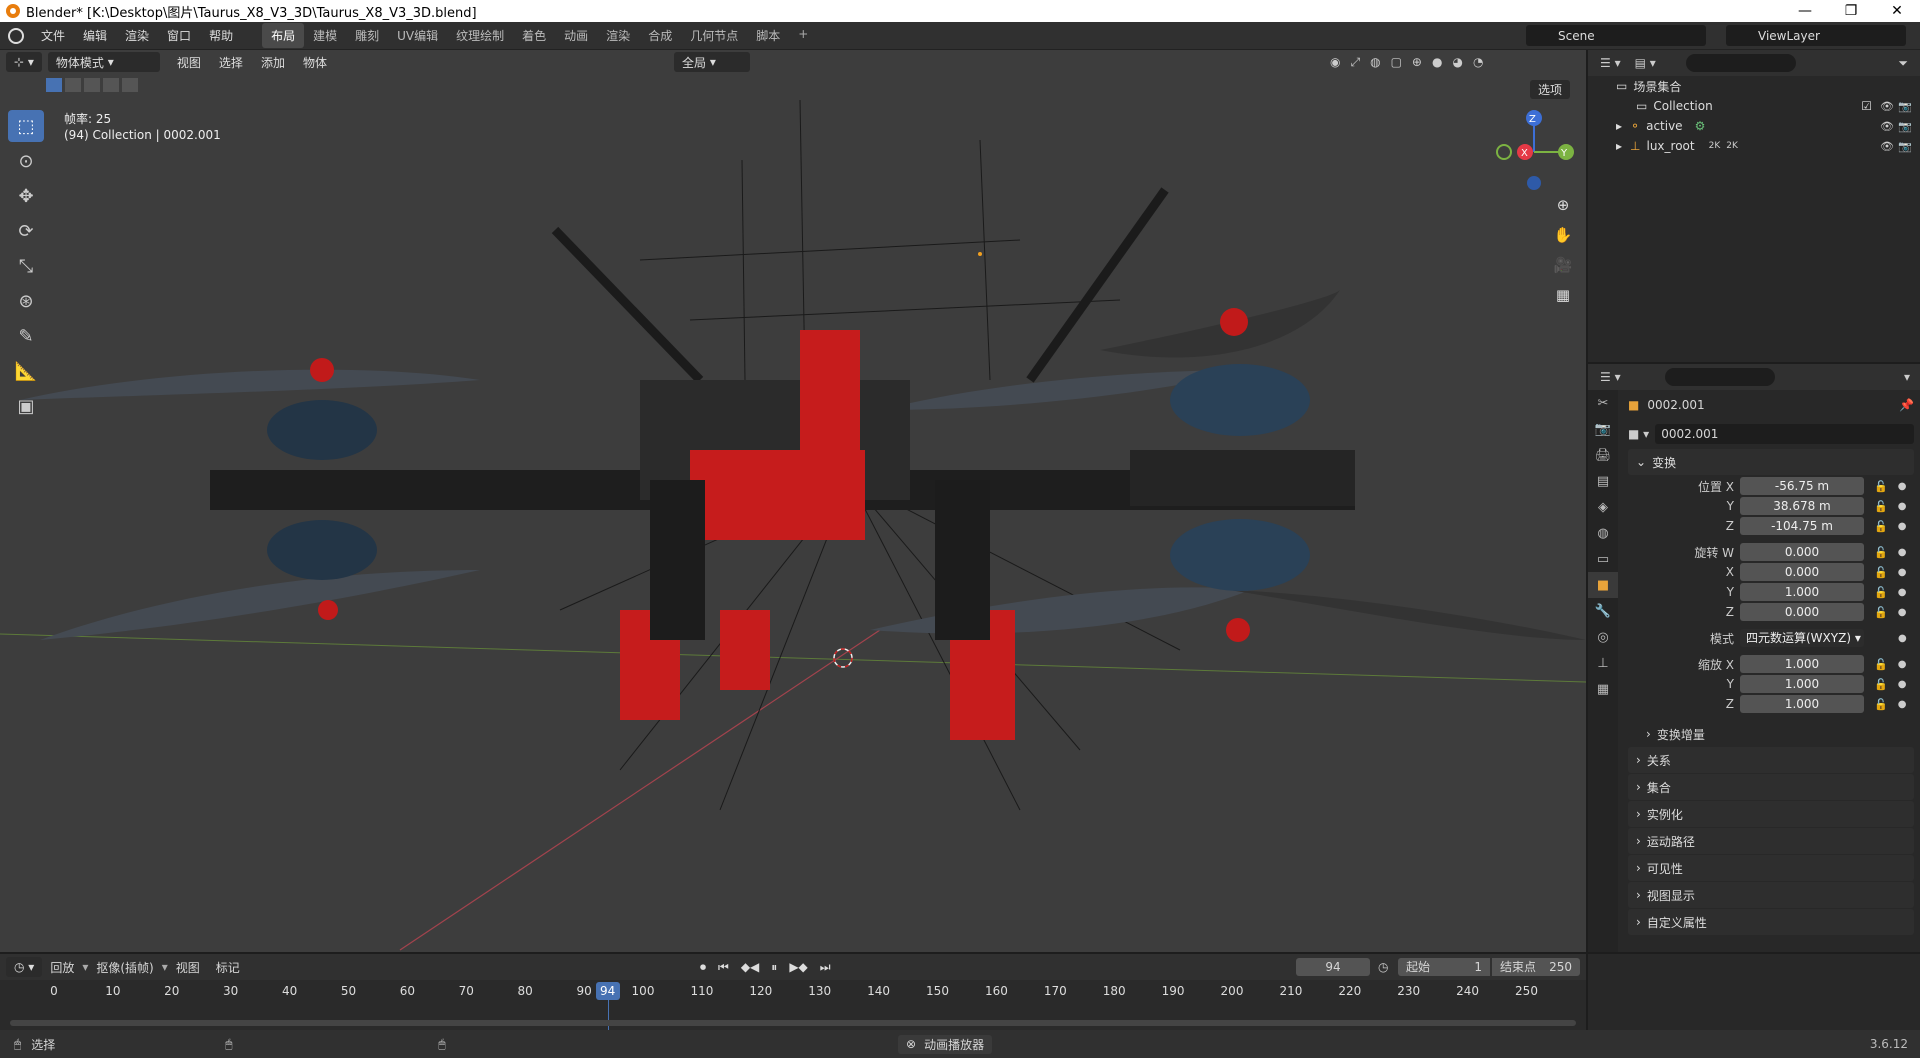 The width and height of the screenshot is (1920, 1058). Describe the element at coordinates (703, 967) in the screenshot. I see `record-icon: ⏺` at that location.